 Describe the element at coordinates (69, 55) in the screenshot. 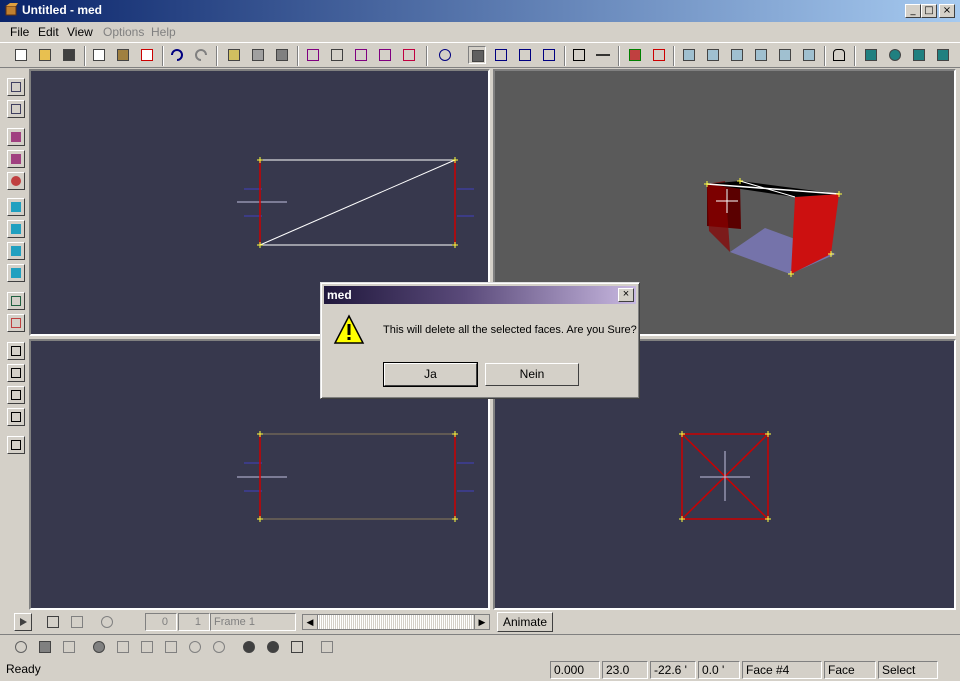

I see `save-icon` at that location.